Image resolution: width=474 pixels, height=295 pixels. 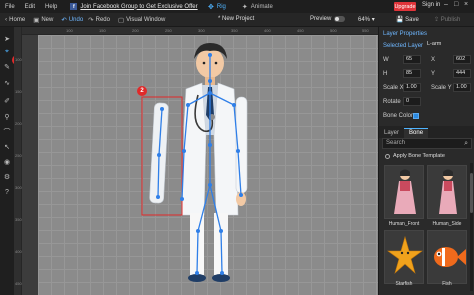 What do you see at coordinates (385, 74) in the screenshot?
I see `h-label: H` at bounding box center [385, 74].